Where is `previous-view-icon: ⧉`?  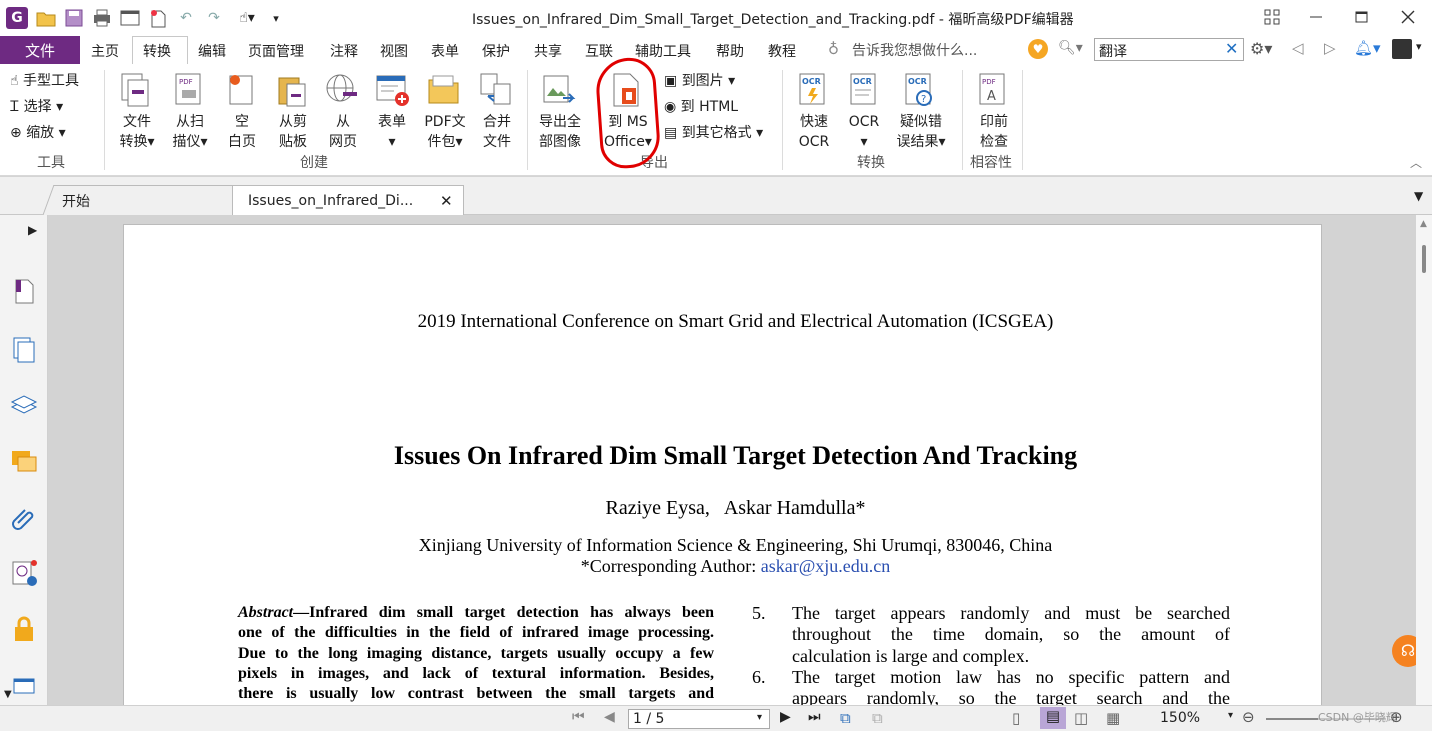
previous-view-icon: ⧉ is located at coordinates (845, 718).